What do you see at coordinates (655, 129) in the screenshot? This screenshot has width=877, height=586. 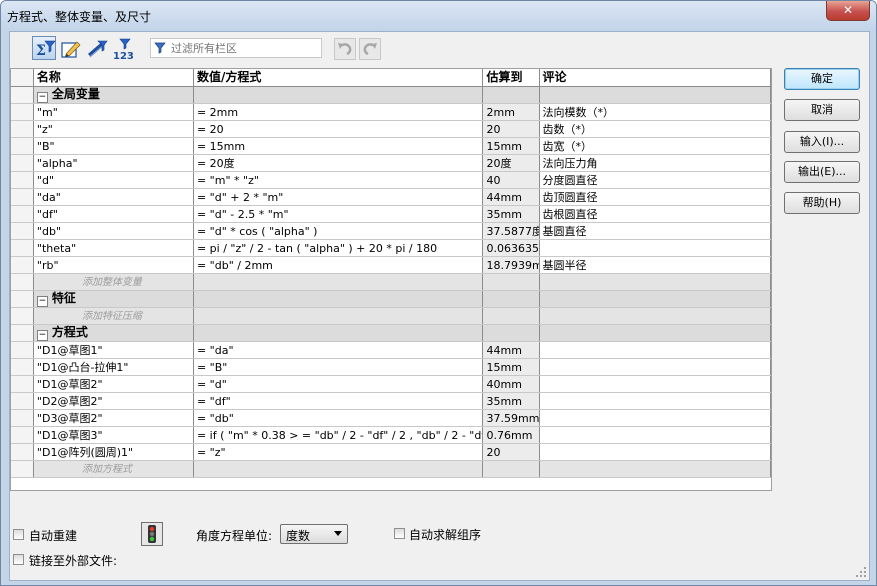 I see `comment-cell: 齿数（*）` at bounding box center [655, 129].